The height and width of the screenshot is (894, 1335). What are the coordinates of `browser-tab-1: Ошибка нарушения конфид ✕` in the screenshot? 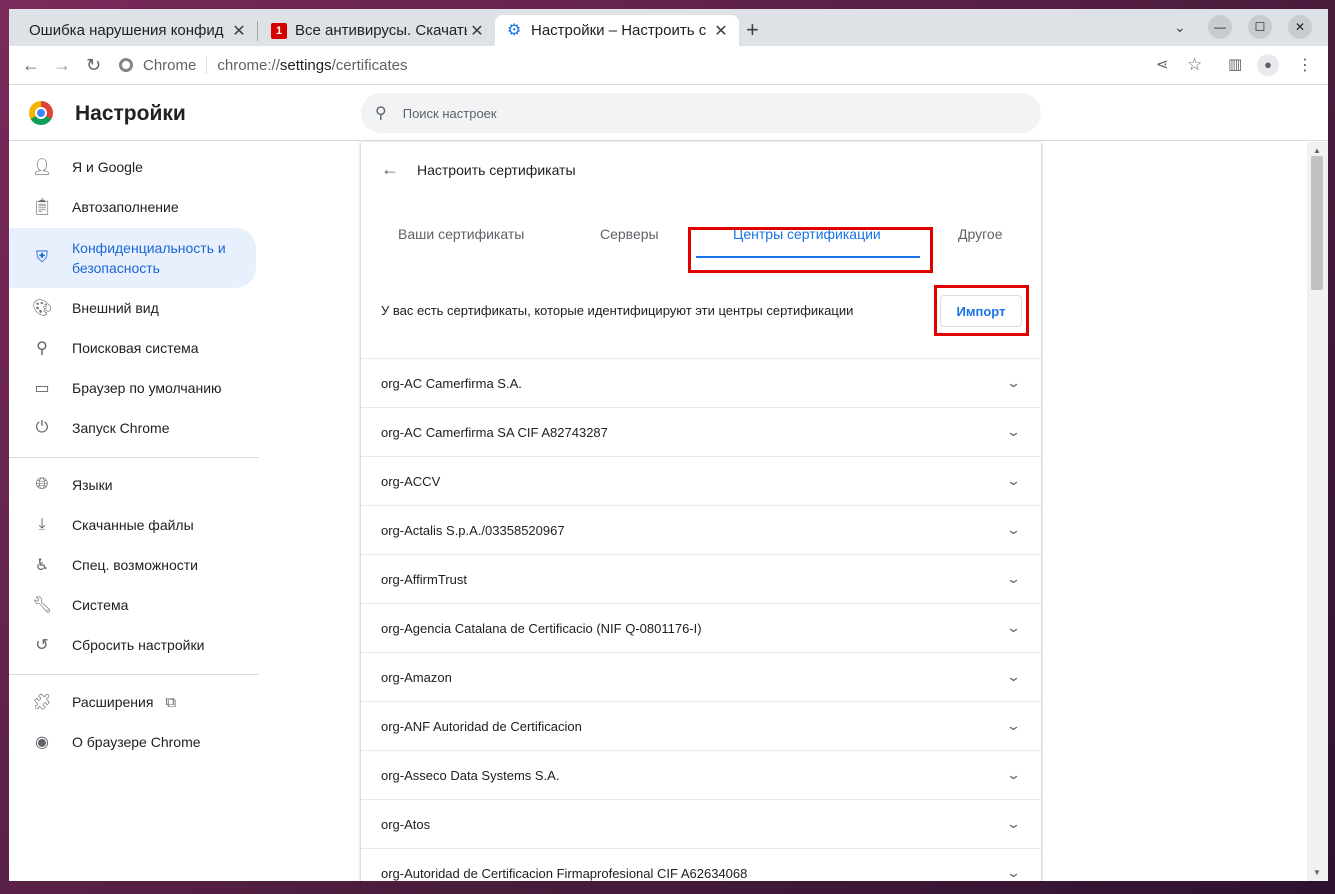 It's located at (137, 30).